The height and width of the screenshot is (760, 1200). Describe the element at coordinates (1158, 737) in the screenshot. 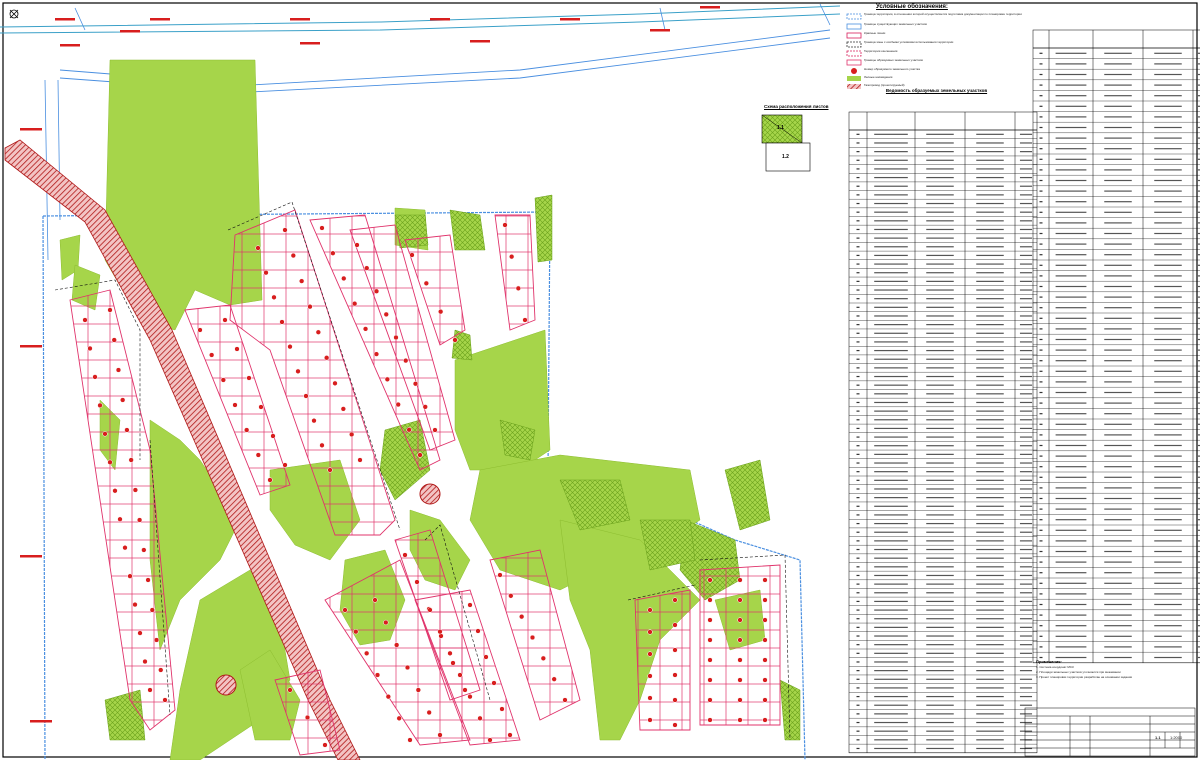

I see `title-block-sheet: 1.1` at that location.